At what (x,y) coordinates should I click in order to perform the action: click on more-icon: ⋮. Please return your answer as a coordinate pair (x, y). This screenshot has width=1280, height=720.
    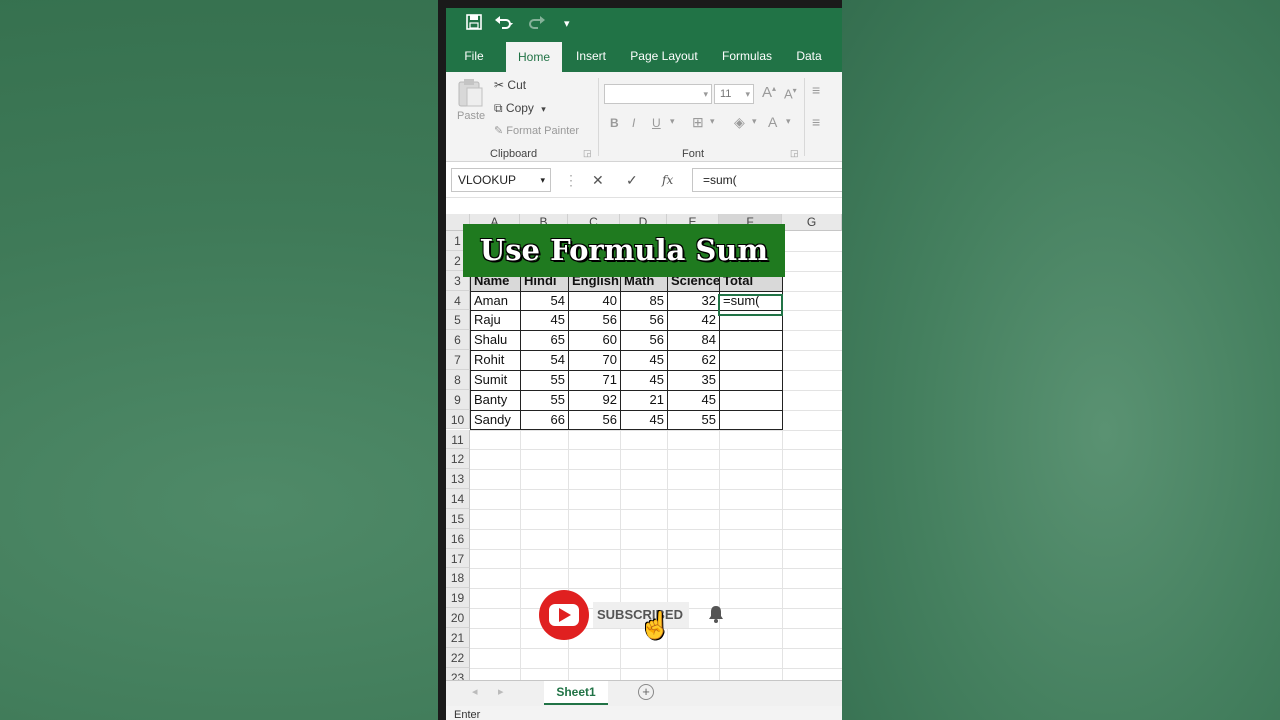
    Looking at the image, I should click on (571, 180).